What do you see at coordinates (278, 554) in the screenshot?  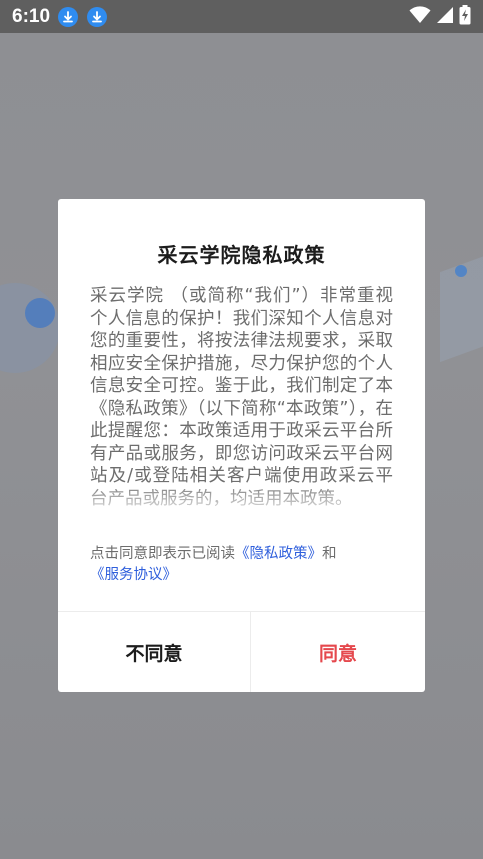 I see `privacy-policy-link: 《隐私政策》` at bounding box center [278, 554].